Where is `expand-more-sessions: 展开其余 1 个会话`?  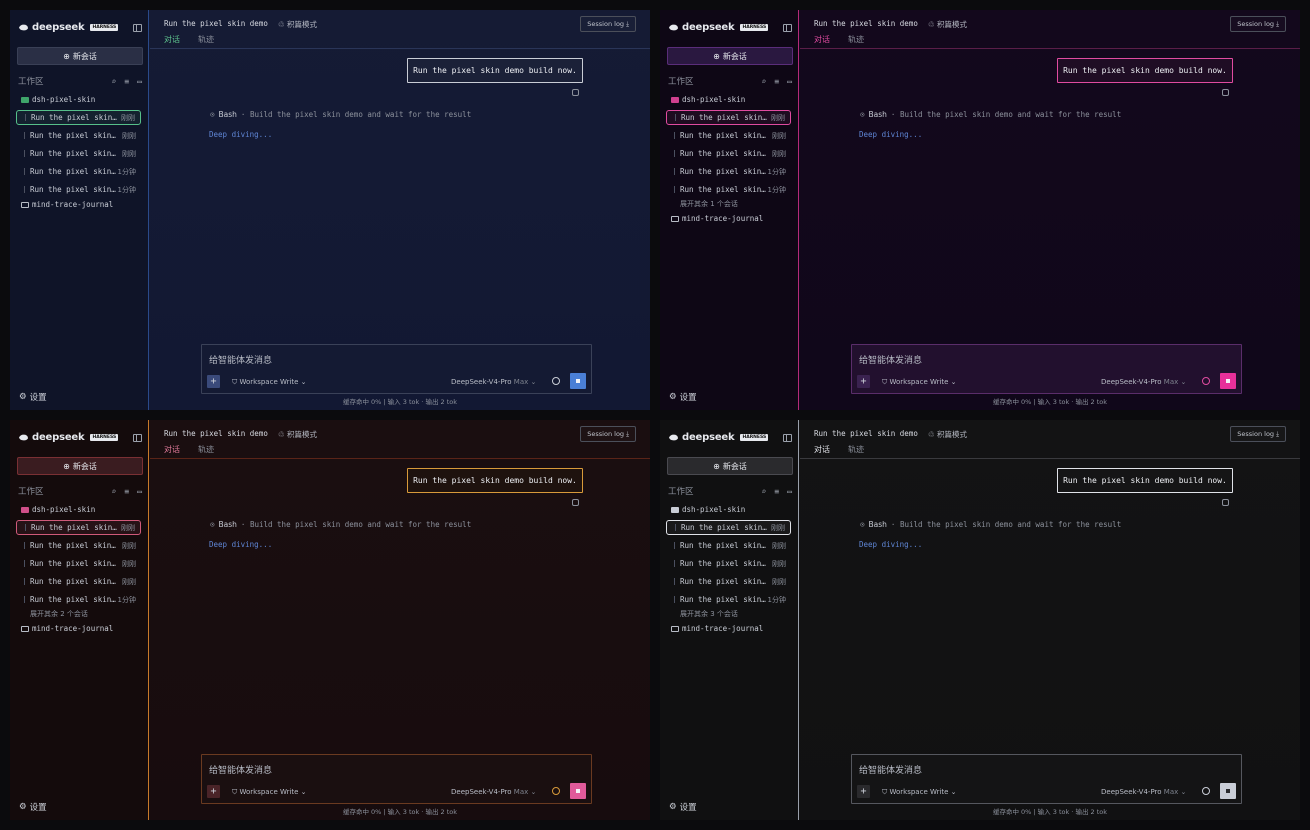
expand-more-sessions: 展开其余 1 个会话 is located at coordinates (709, 204).